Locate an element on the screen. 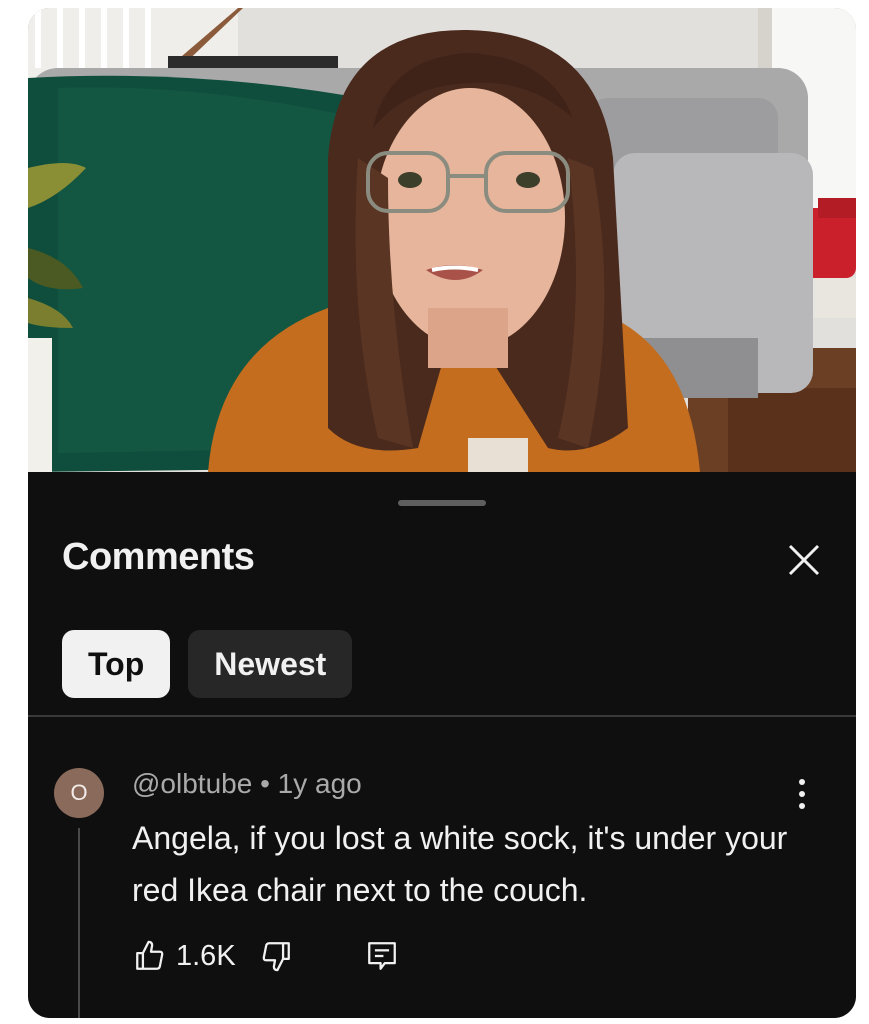  thread-line is located at coordinates (79, 923).